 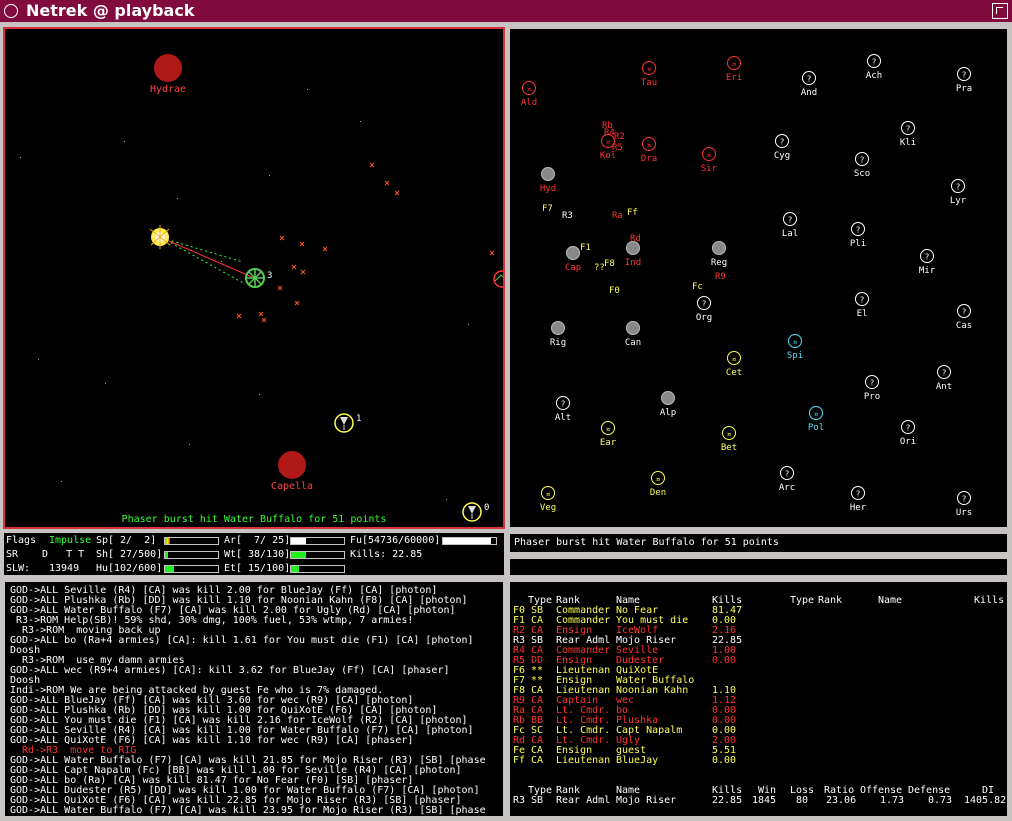 I want to click on planet-ald-icon: ¤, so click(x=529, y=88).